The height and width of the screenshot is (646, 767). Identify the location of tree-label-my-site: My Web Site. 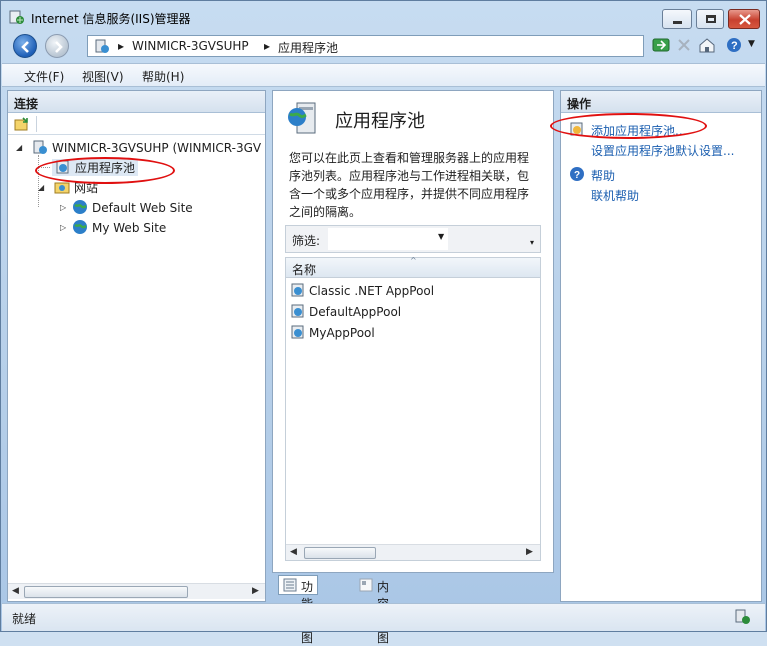
(129, 228).